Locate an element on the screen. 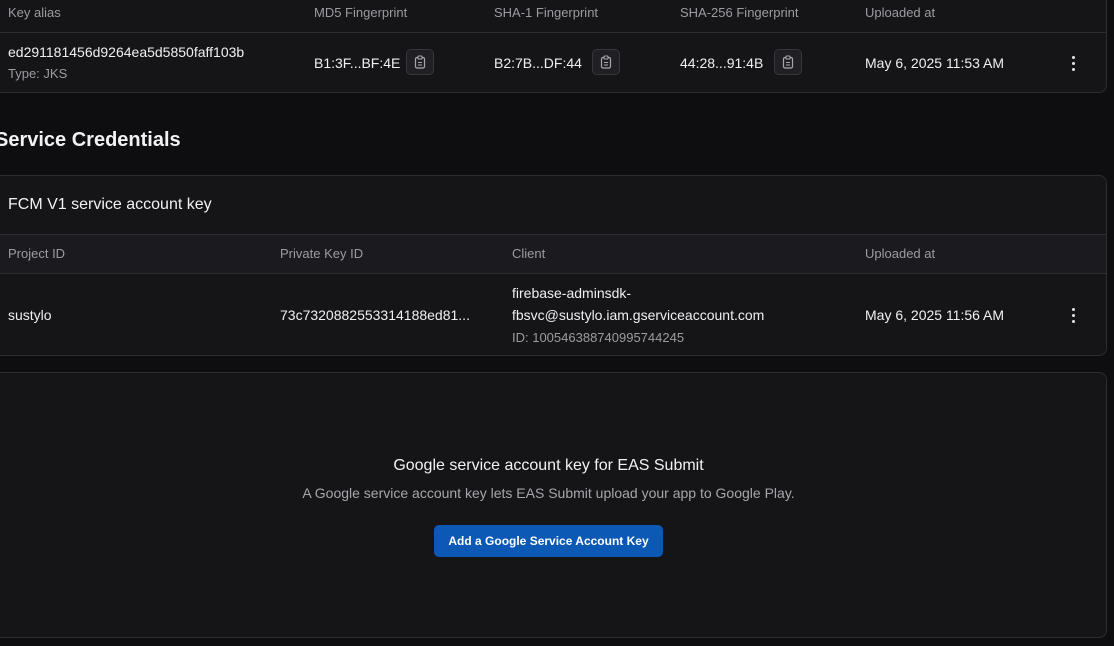  copy-md5-button is located at coordinates (420, 62).